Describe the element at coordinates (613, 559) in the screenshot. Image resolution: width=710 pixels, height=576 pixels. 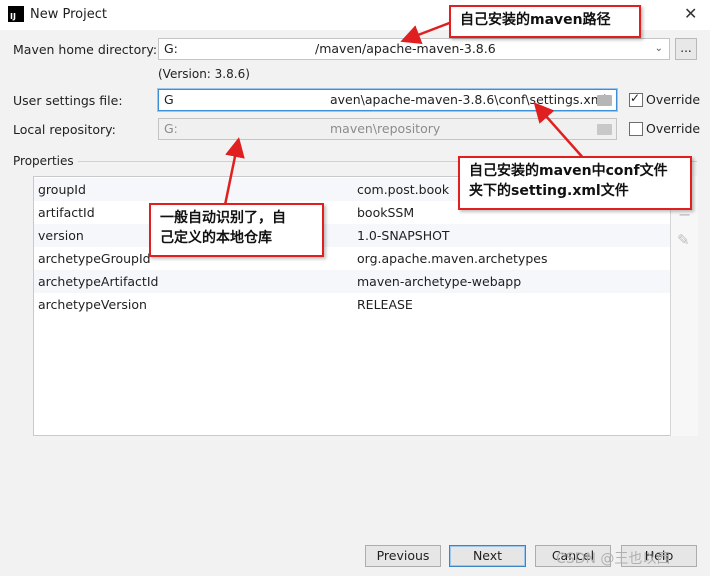
I see `watermark-text: CSDN @王也以西` at that location.